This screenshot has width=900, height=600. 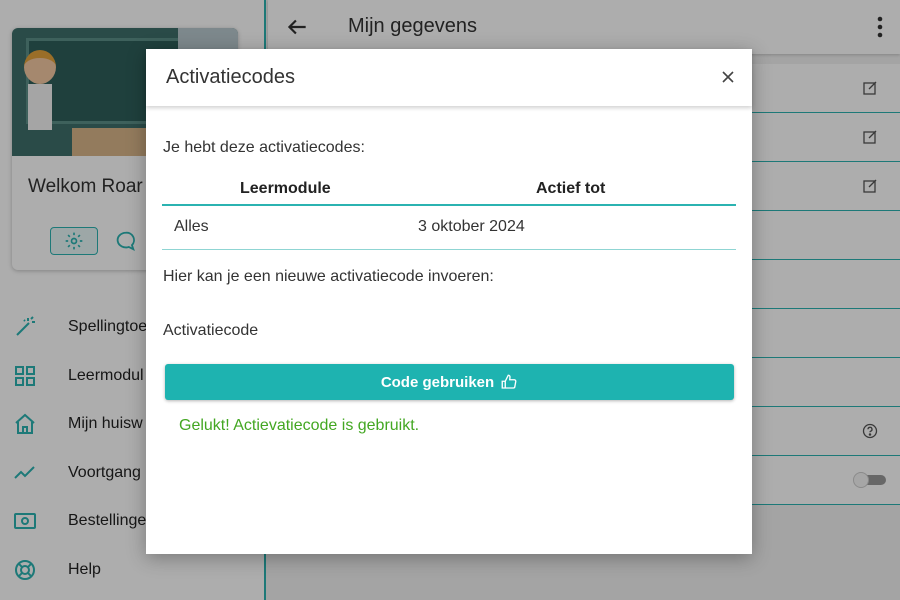 What do you see at coordinates (437, 382) in the screenshot?
I see `use-code-button-label: Code gebruiken` at bounding box center [437, 382].